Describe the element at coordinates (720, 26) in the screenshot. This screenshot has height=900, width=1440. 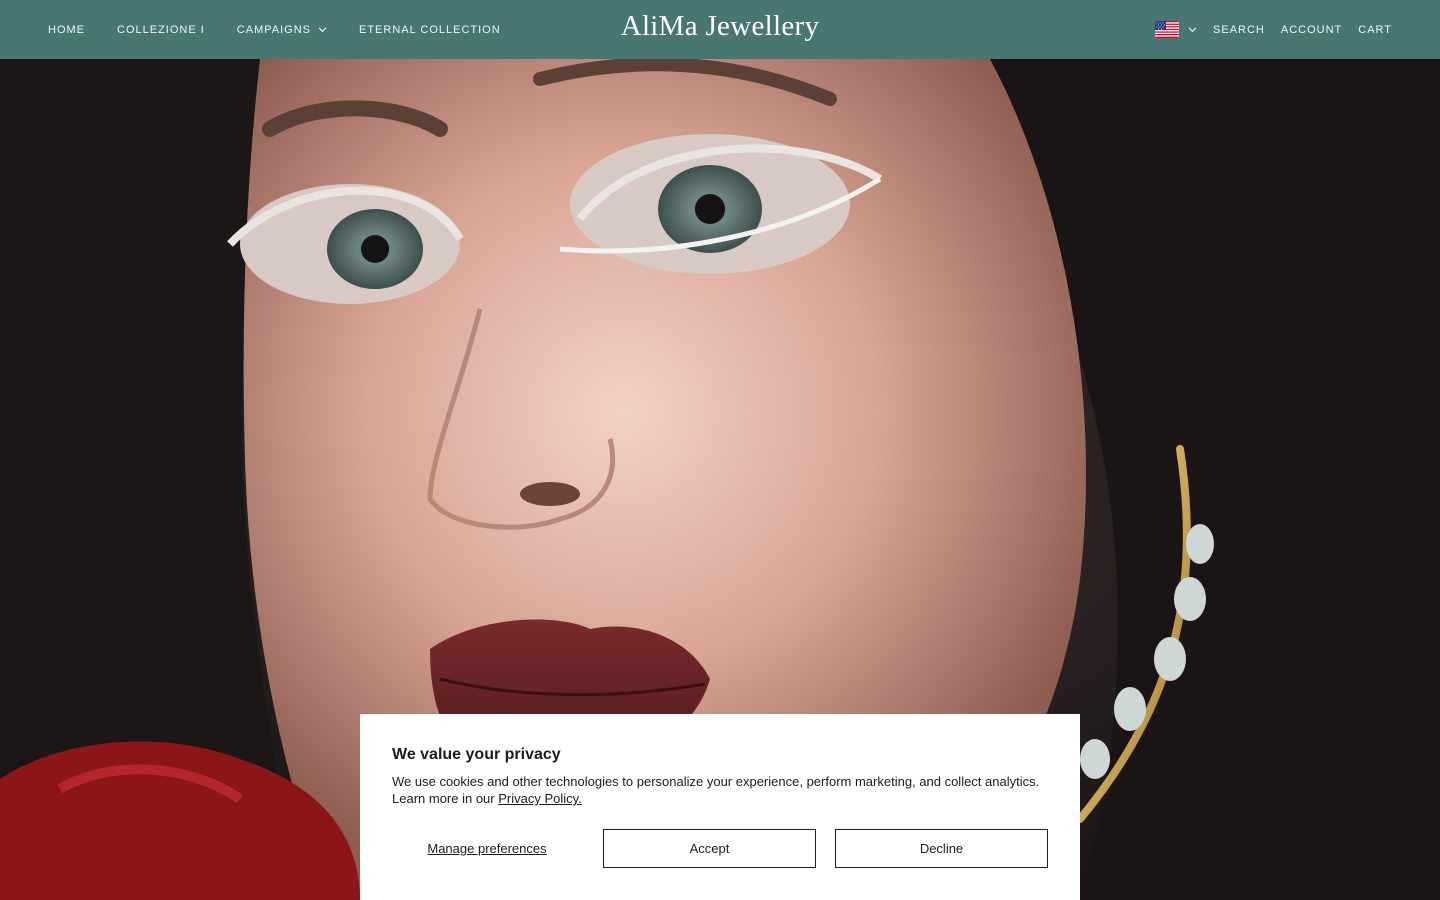
I see `logo-text: AliMa Jewellery` at that location.